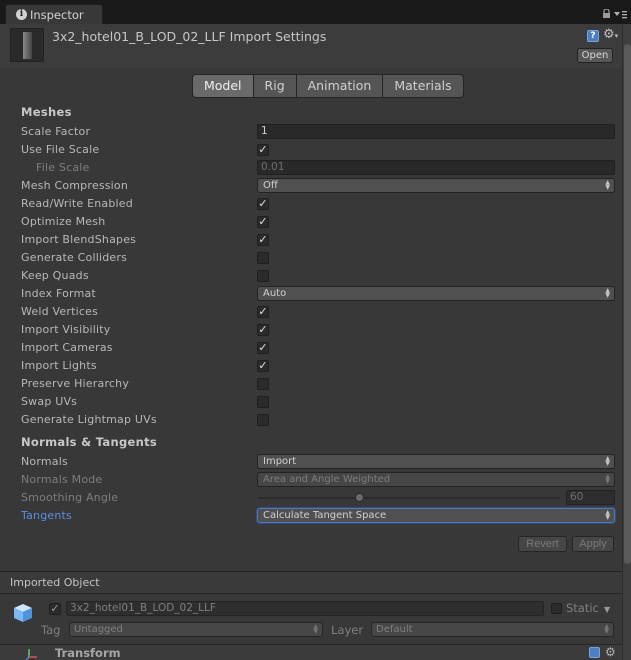 Image resolution: width=631 pixels, height=660 pixels. I want to click on file-scale-row: File Scale 0.01, so click(311, 168).